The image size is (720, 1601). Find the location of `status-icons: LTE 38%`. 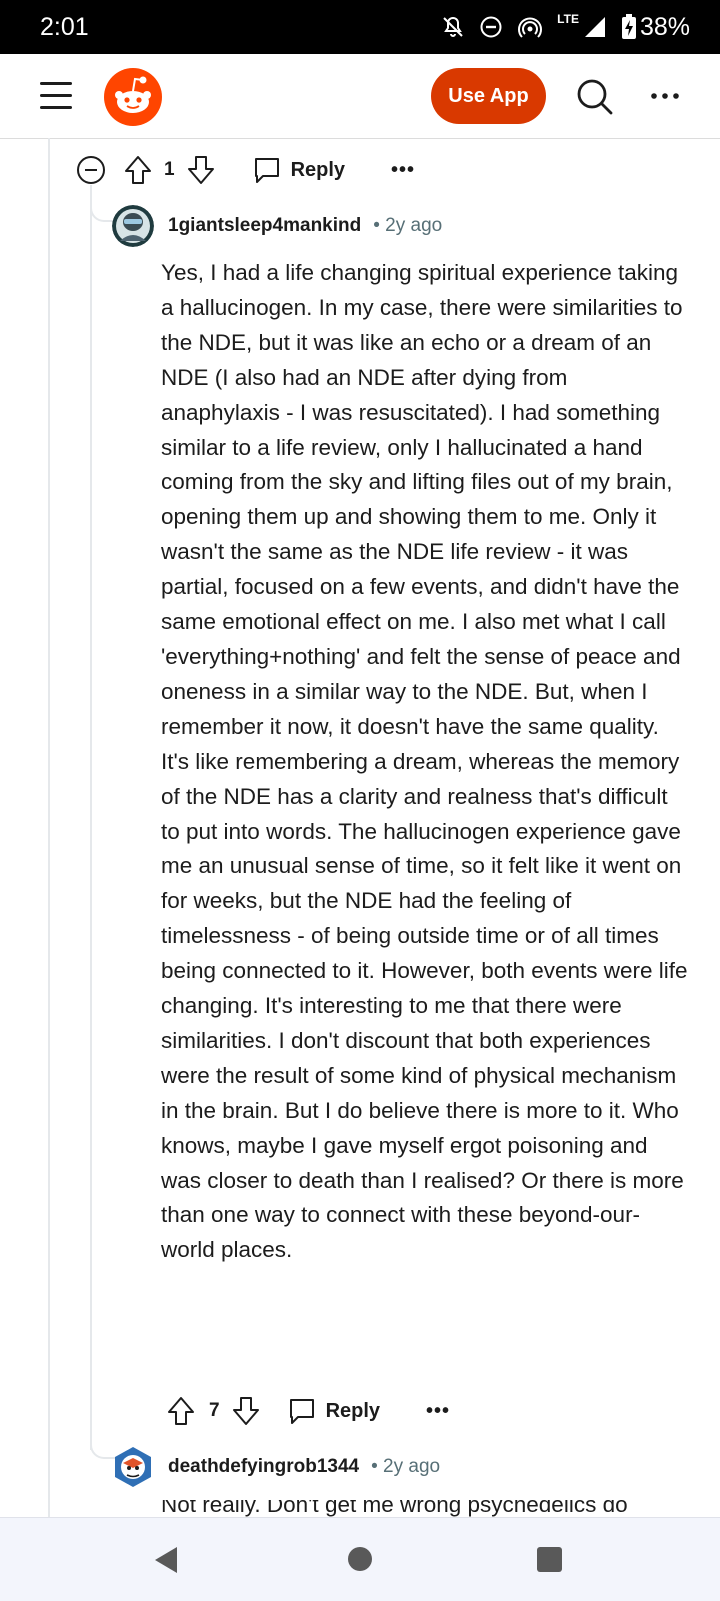

status-icons: LTE 38% is located at coordinates (565, 27).